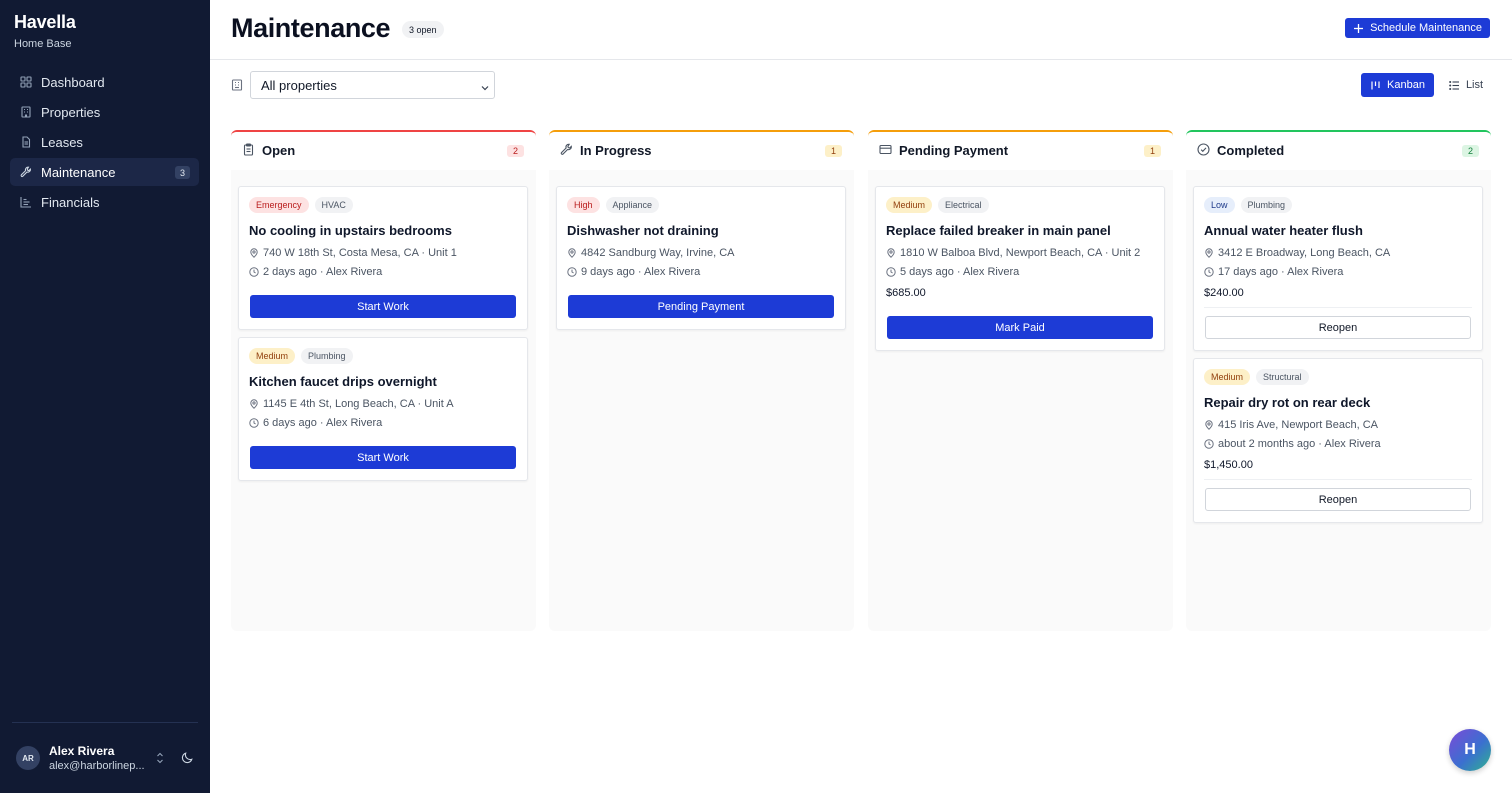  I want to click on brand: Havella Home Base, so click(45, 31).